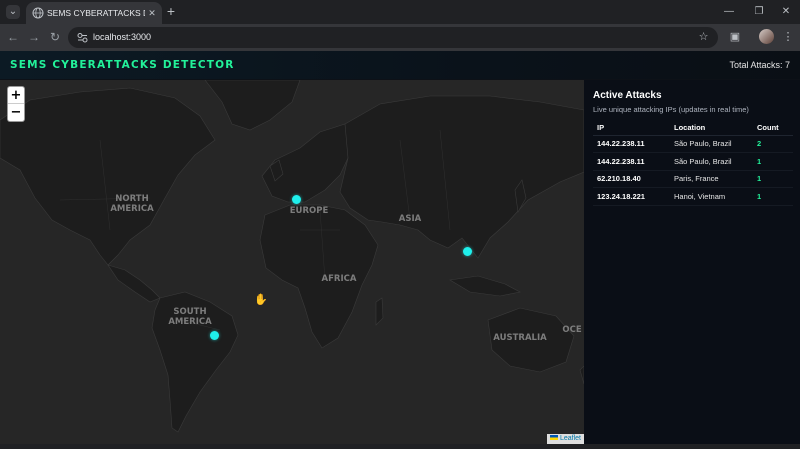  Describe the element at coordinates (759, 65) in the screenshot. I see `total-attacks-counter: Total Attacks: 7` at that location.